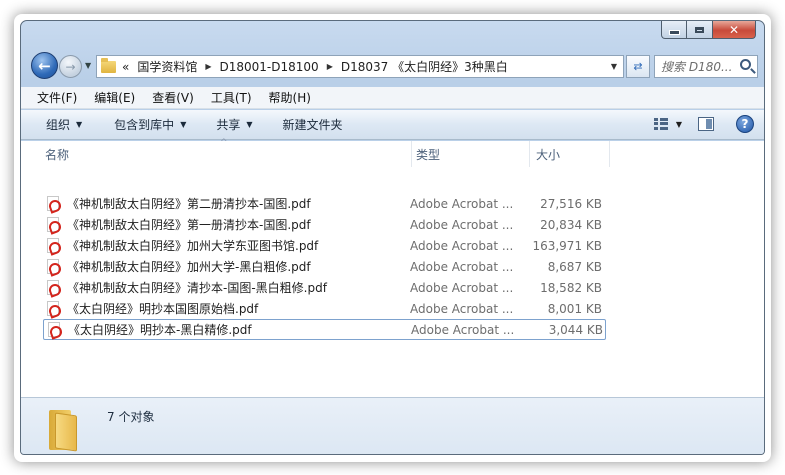  Describe the element at coordinates (571, 224) in the screenshot. I see `file-size: 20,834 KB` at that location.